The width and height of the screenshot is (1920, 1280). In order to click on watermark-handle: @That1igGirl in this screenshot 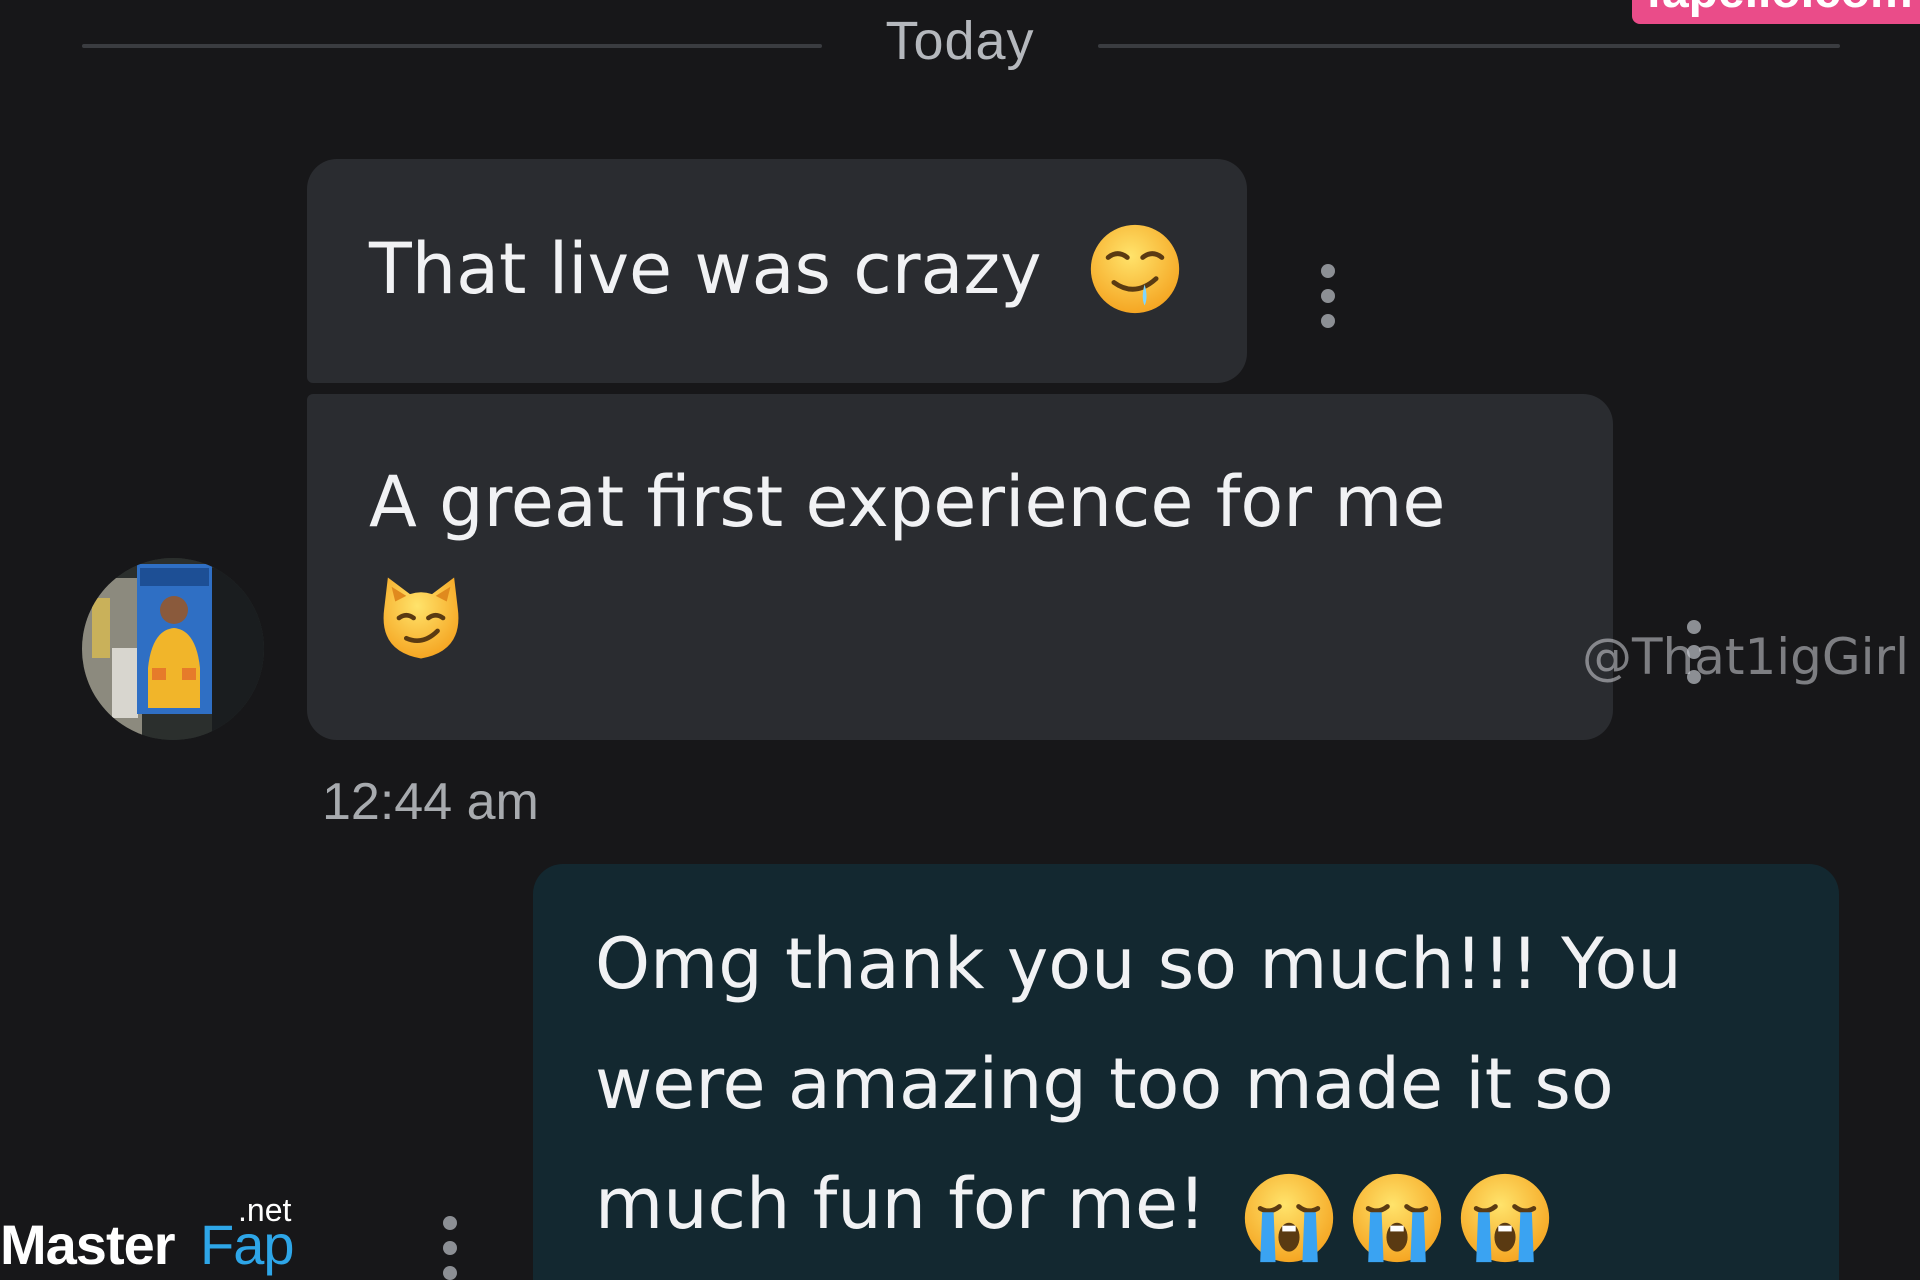, I will do `click(1746, 657)`.